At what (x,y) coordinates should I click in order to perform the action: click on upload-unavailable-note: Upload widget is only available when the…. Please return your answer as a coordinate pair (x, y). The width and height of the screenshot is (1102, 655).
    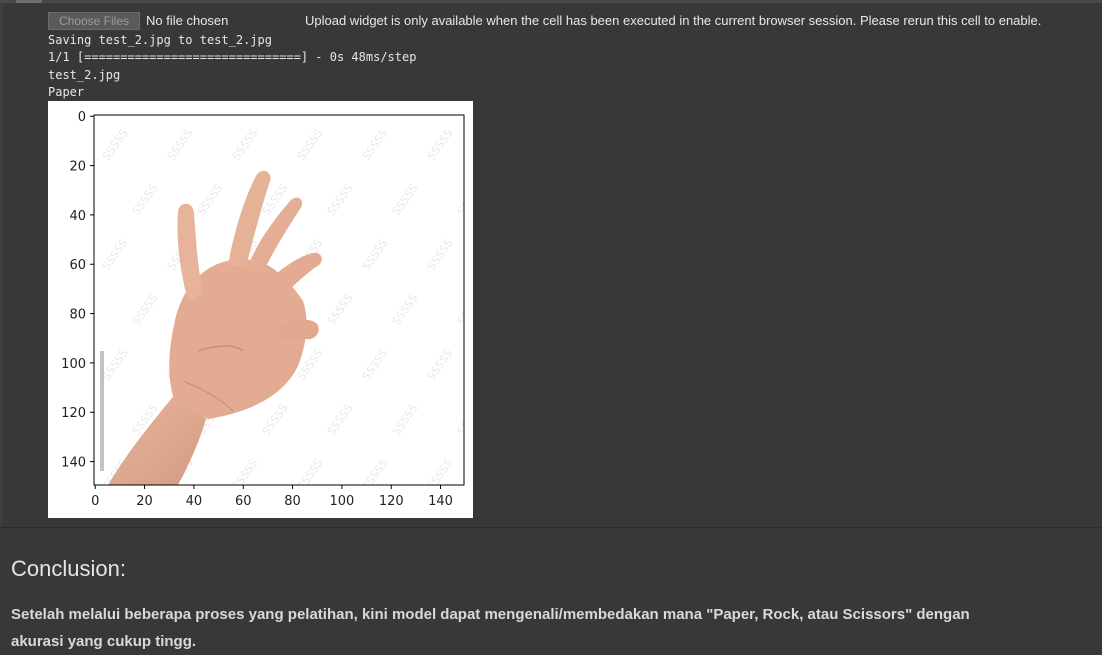
    Looking at the image, I should click on (673, 20).